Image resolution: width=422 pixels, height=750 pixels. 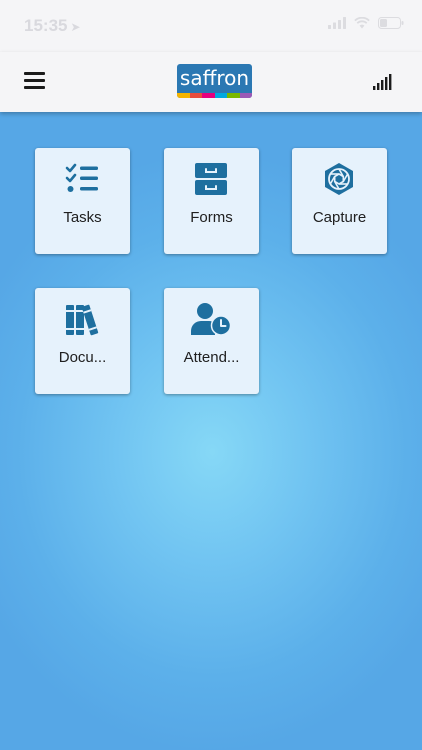 What do you see at coordinates (82, 217) in the screenshot?
I see `tile-label: Tasks` at bounding box center [82, 217].